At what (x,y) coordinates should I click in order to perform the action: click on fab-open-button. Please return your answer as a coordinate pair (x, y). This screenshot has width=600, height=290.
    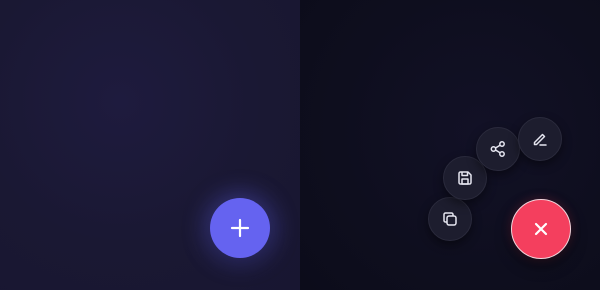
    Looking at the image, I should click on (240, 228).